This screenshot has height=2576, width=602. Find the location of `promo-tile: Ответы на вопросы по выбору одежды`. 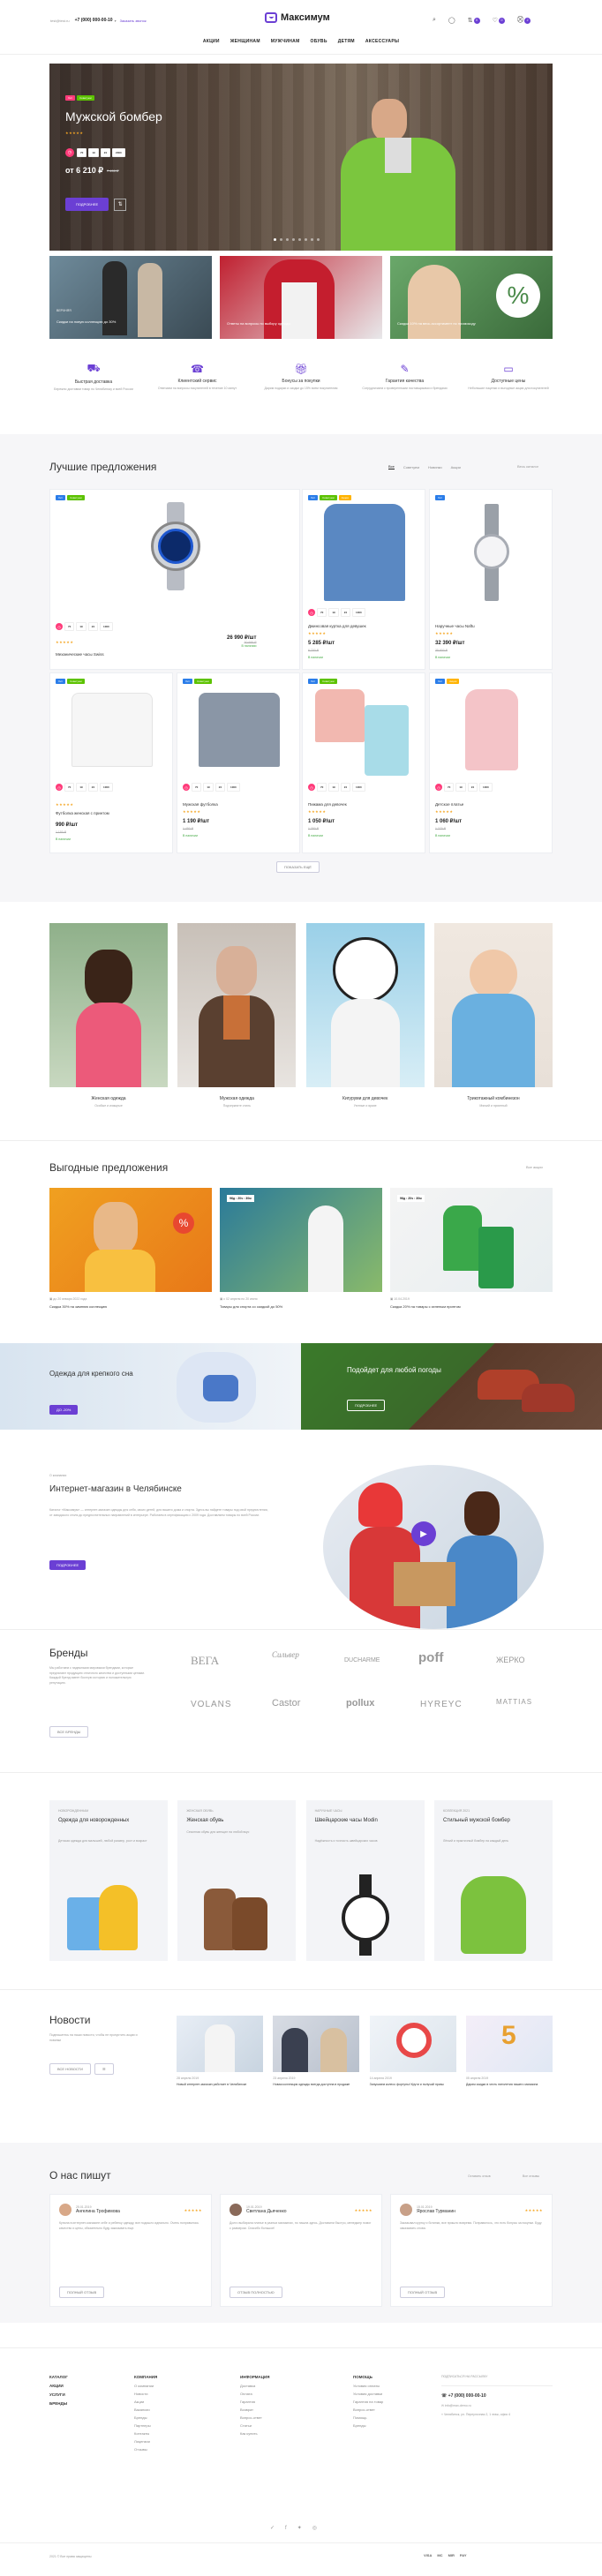

promo-tile: Ответы на вопросы по выбору одежды is located at coordinates (301, 297).